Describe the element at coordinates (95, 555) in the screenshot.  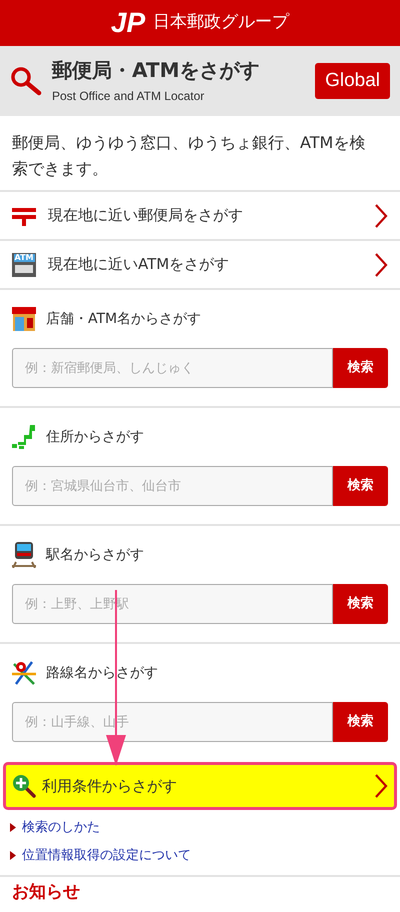
I see `section-title: 駅名からさがす` at that location.